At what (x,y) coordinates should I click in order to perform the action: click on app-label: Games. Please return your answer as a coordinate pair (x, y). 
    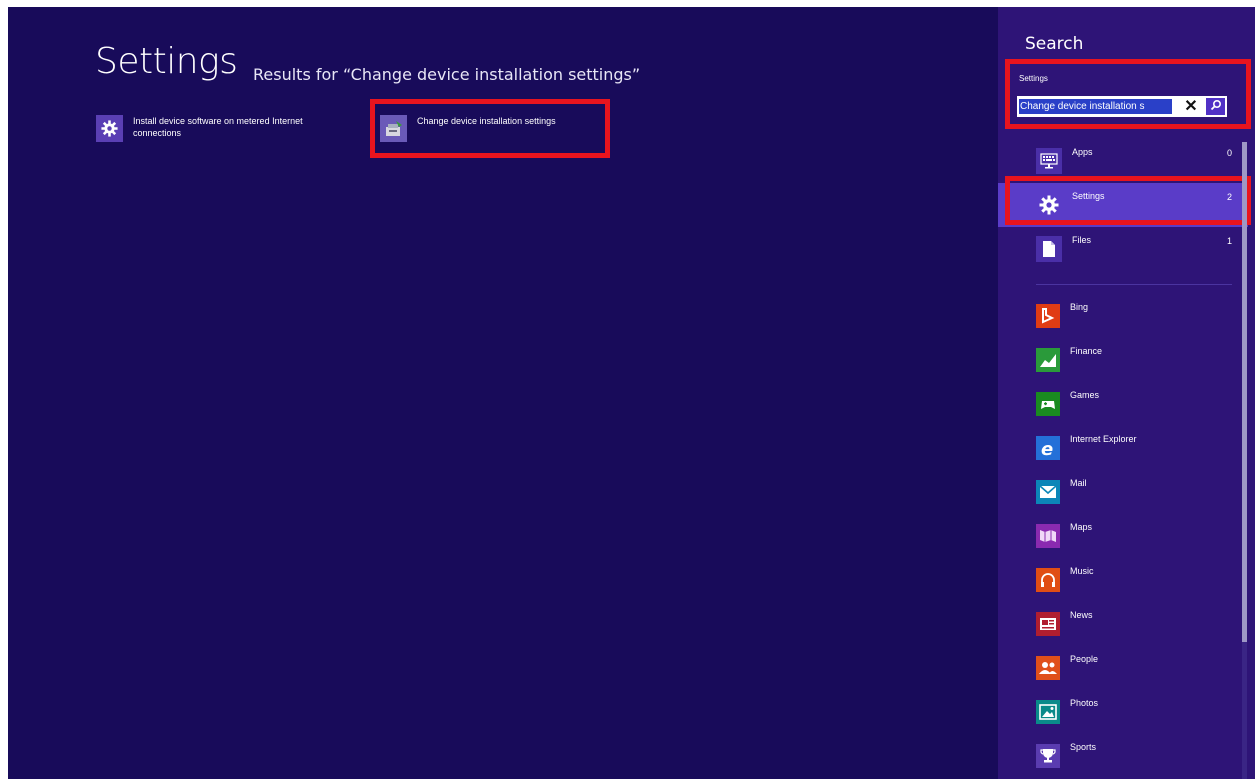
    Looking at the image, I should click on (1085, 395).